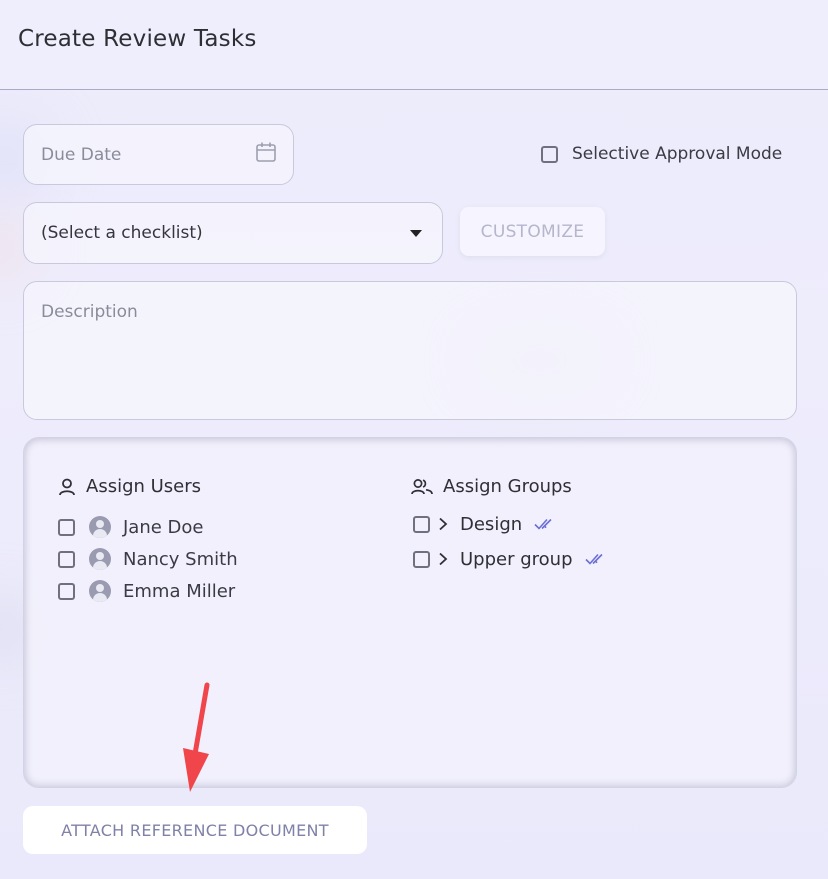  What do you see at coordinates (422, 486) in the screenshot?
I see `users-group-icon` at bounding box center [422, 486].